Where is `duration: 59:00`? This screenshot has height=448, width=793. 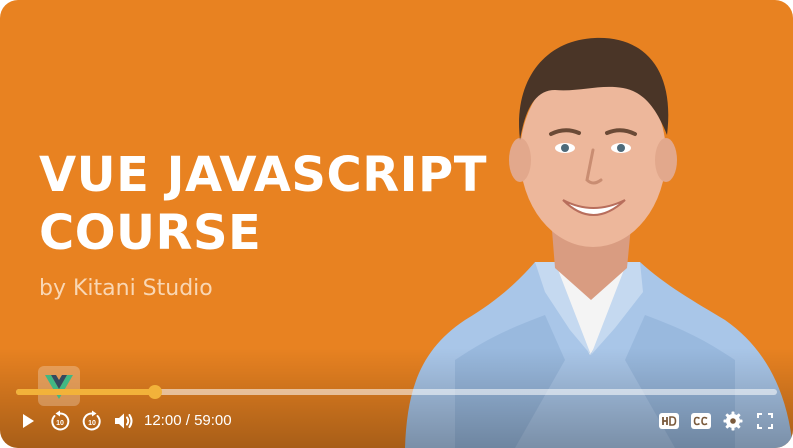
duration: 59:00 is located at coordinates (213, 420).